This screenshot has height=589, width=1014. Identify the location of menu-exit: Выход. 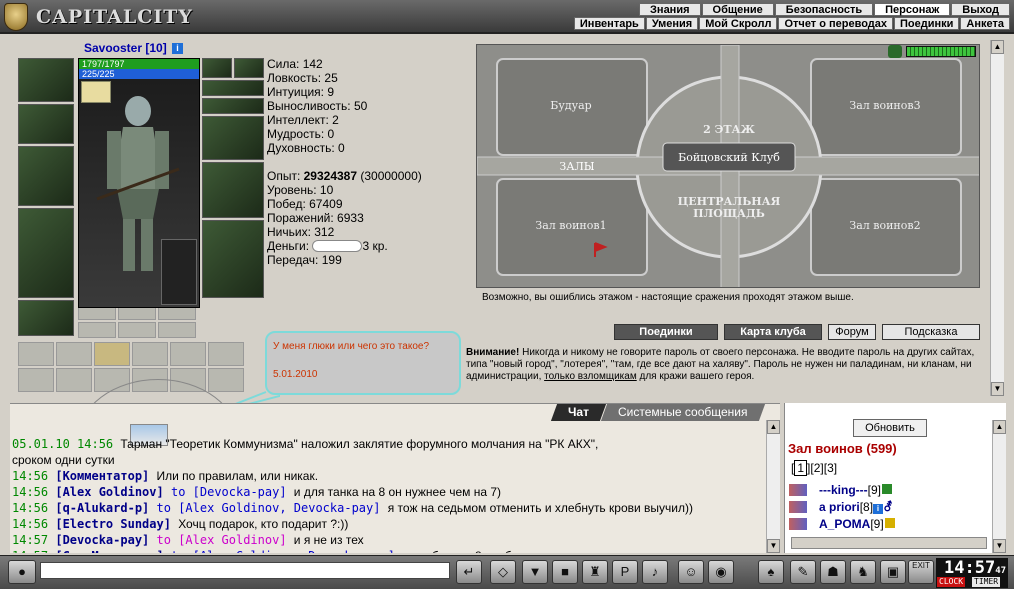
(980, 9).